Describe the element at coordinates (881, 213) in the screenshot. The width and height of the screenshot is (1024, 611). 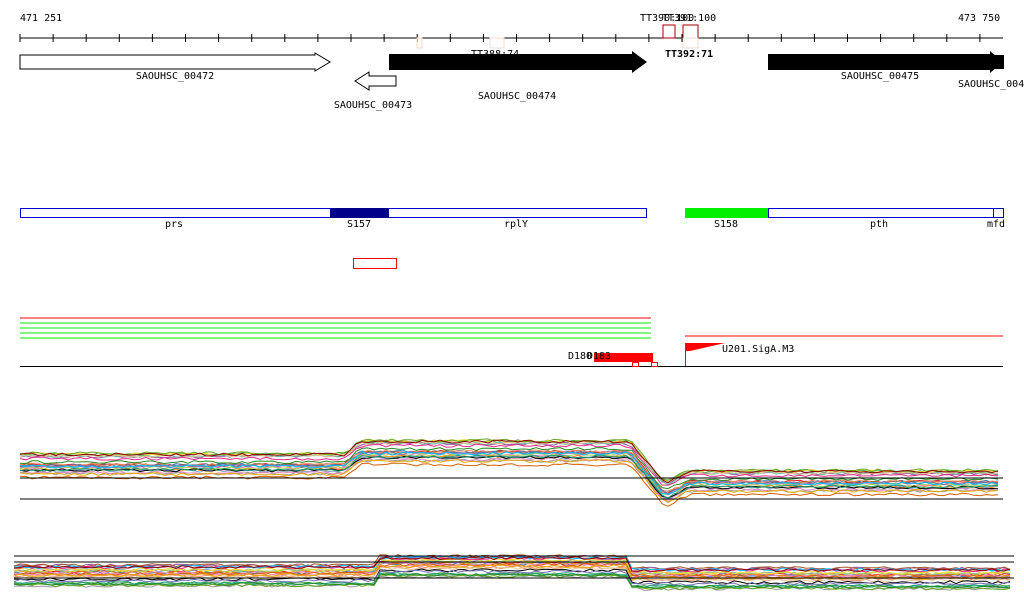
I see `operon-pth` at that location.